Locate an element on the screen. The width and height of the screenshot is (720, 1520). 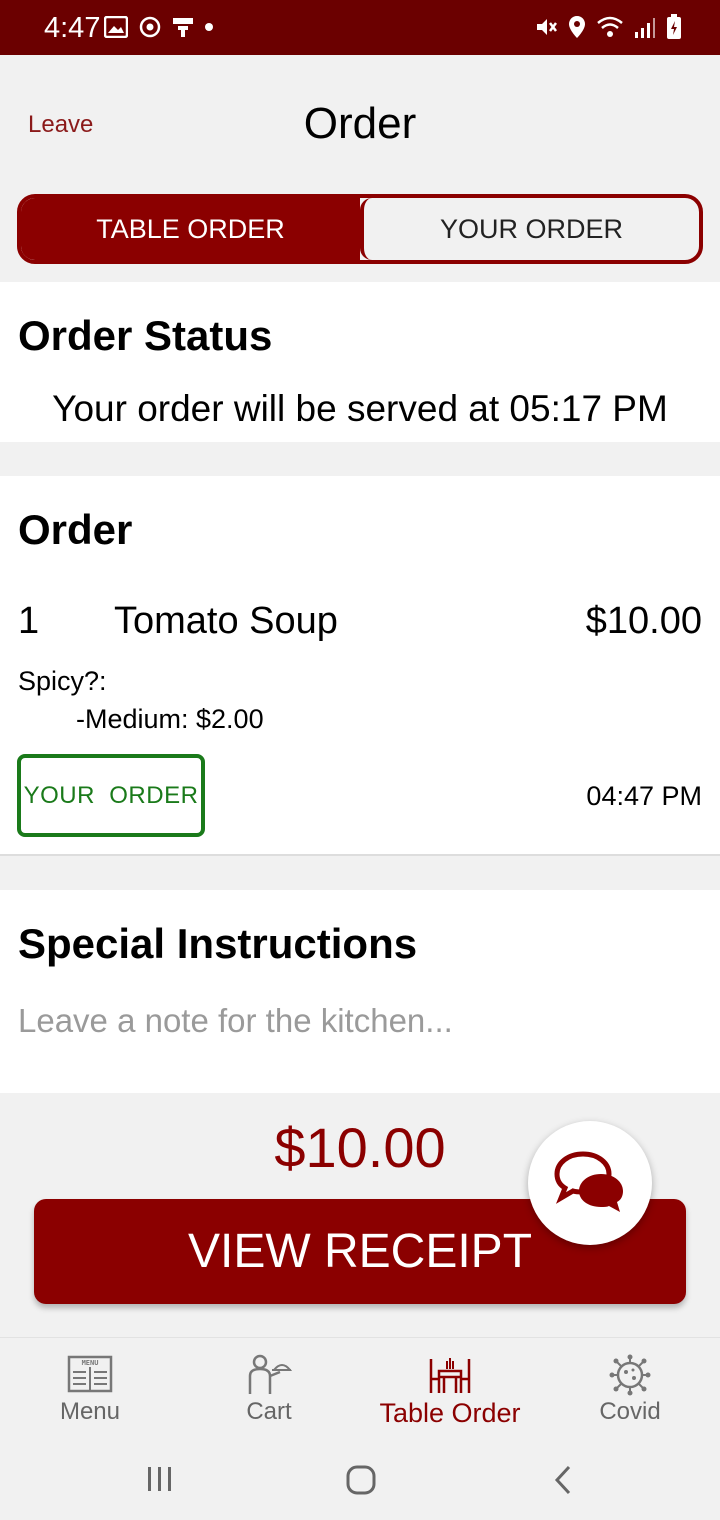
tab-table-order: TABLE ORDER is located at coordinates (190, 229).